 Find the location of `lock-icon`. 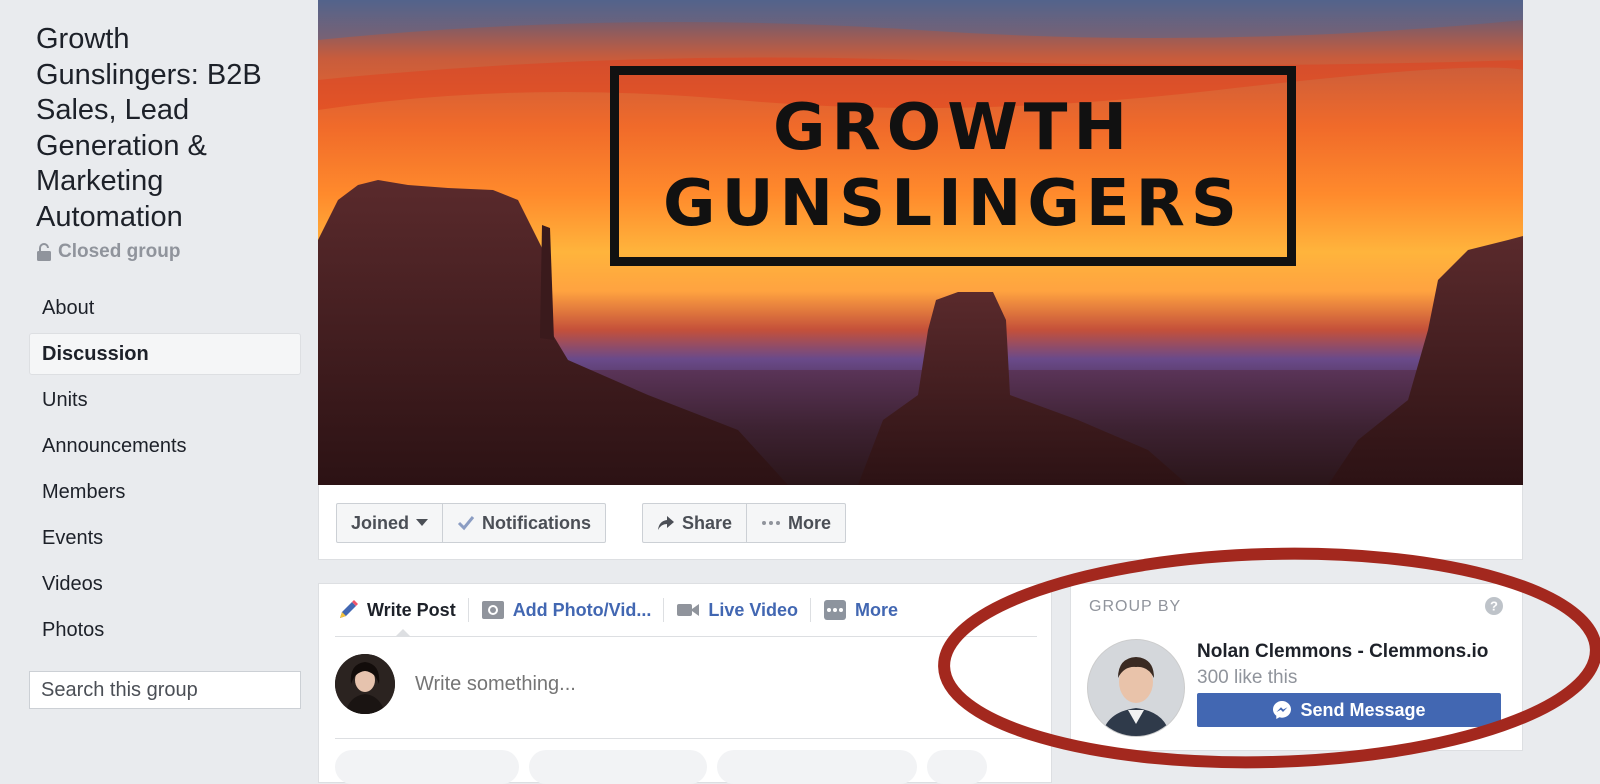

lock-icon is located at coordinates (44, 252).